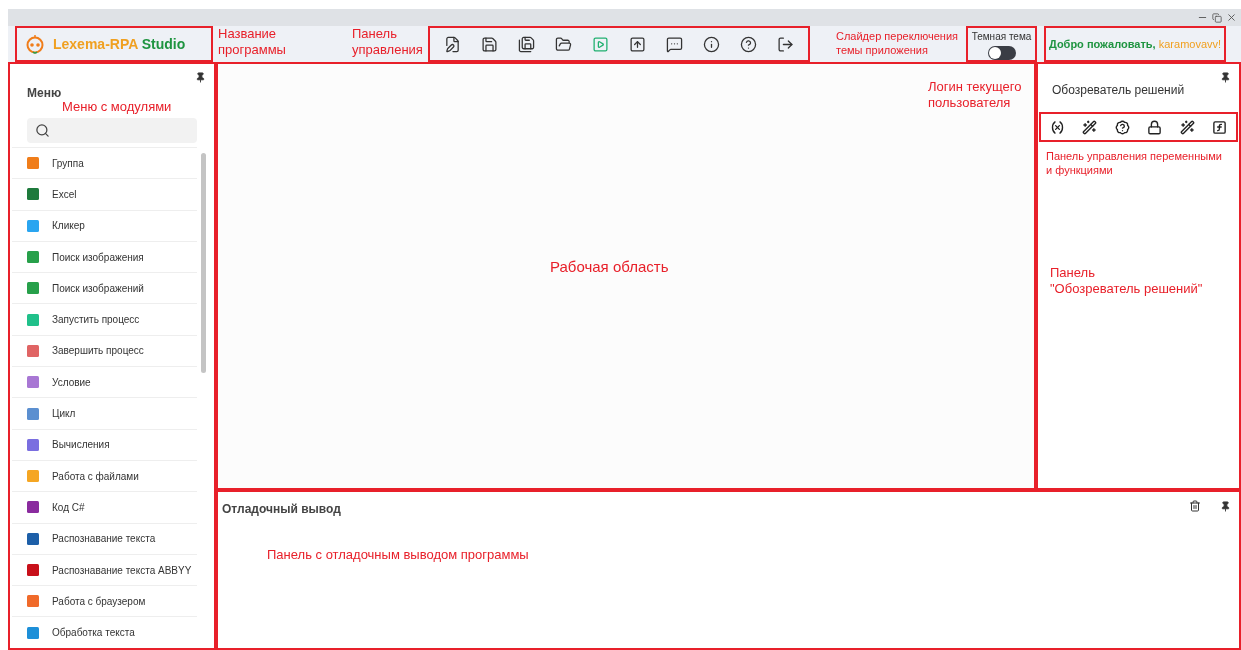 The image size is (1241, 650). What do you see at coordinates (104, 225) in the screenshot?
I see `menu-item: Кликер` at bounding box center [104, 225].